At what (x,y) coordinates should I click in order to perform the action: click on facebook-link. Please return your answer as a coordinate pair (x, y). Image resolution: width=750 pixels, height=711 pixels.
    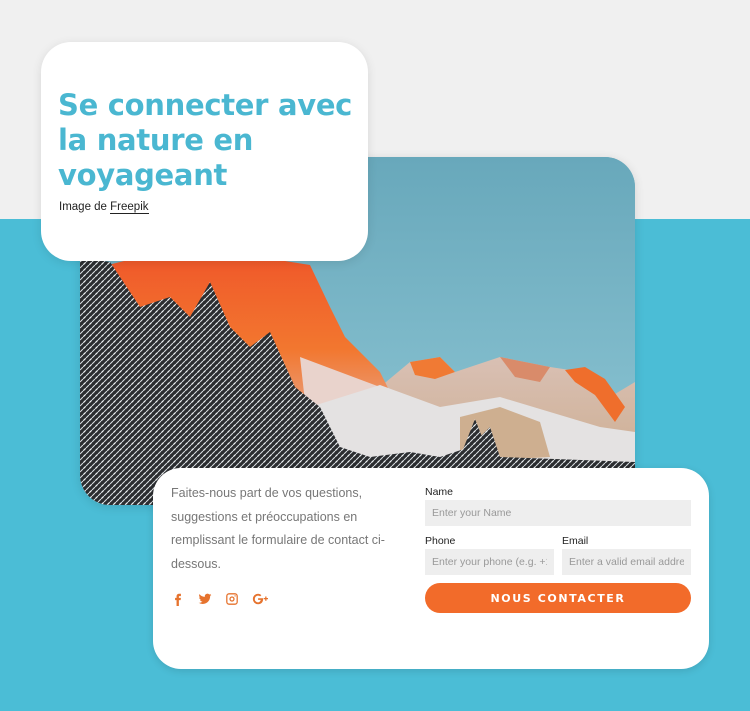
    Looking at the image, I should click on (178, 599).